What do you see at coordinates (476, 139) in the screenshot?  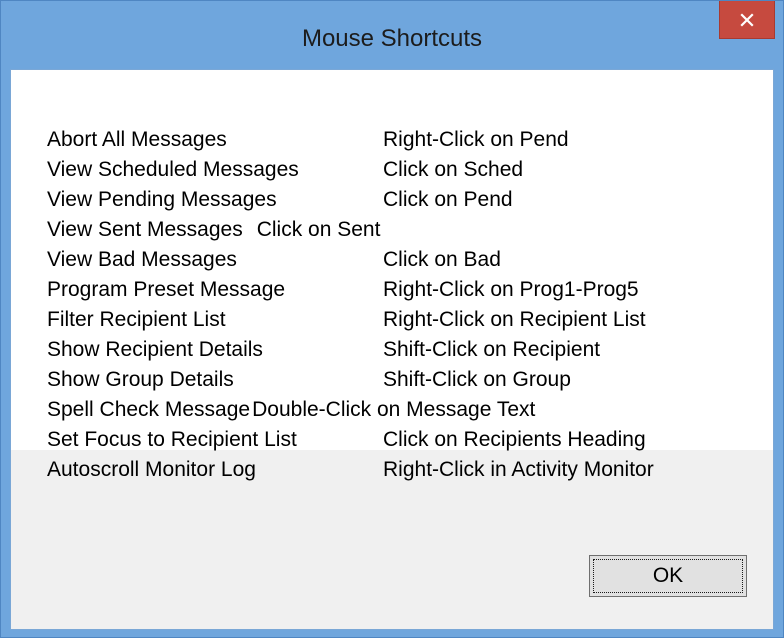 I see `shortcut-gesture: Right-Click on Pend` at bounding box center [476, 139].